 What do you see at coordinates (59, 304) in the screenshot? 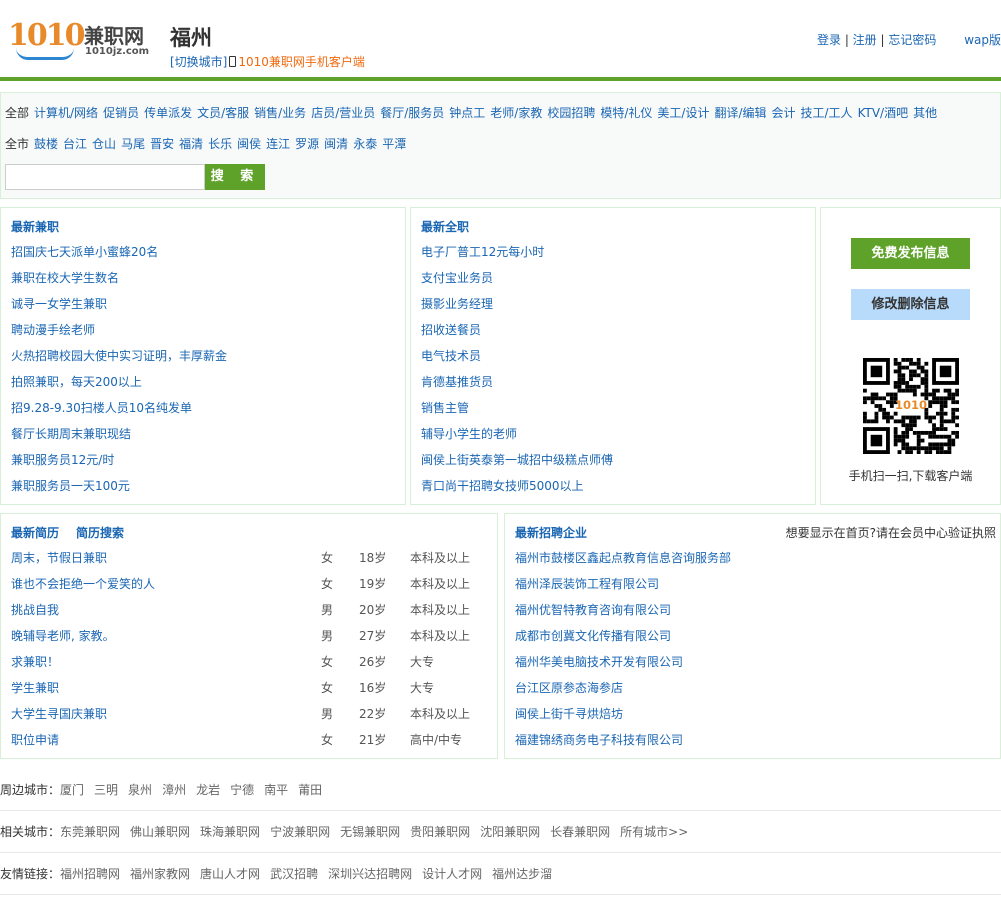
I see `job-link: 诚寻一女学生兼职` at bounding box center [59, 304].